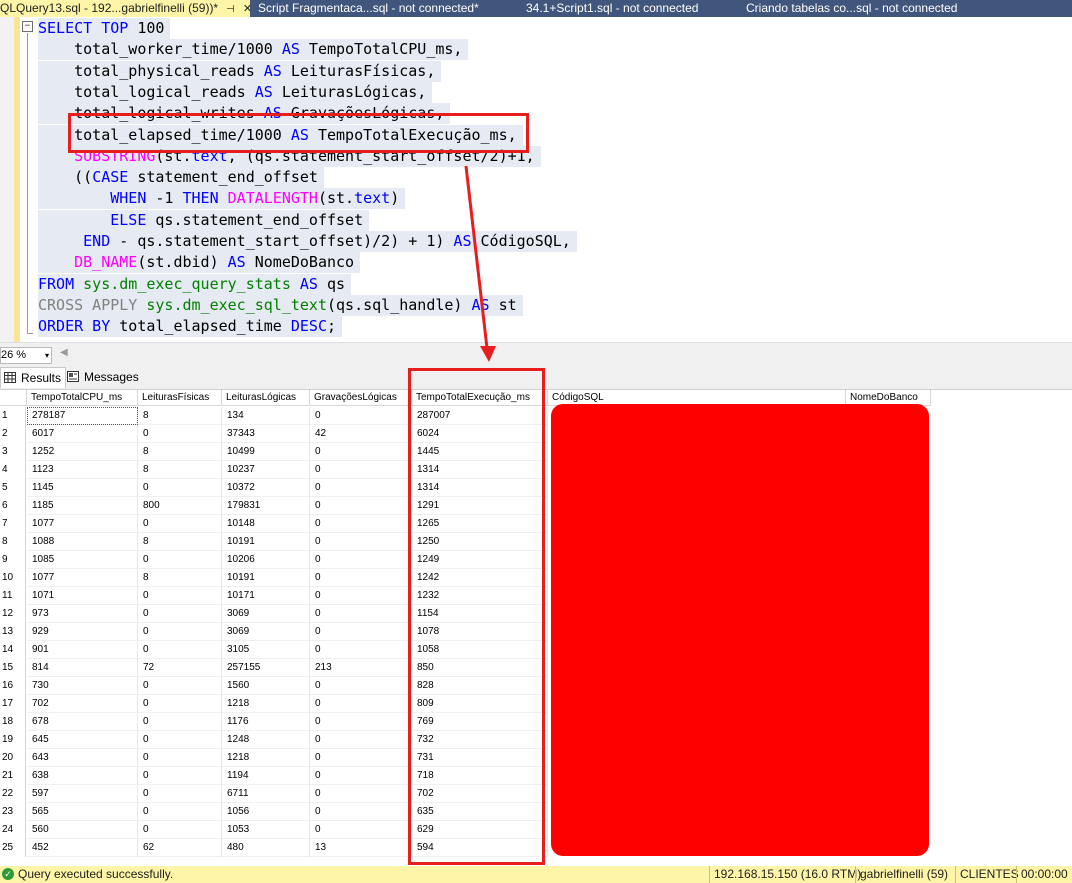  I want to click on row-number: 16, so click(13, 686).